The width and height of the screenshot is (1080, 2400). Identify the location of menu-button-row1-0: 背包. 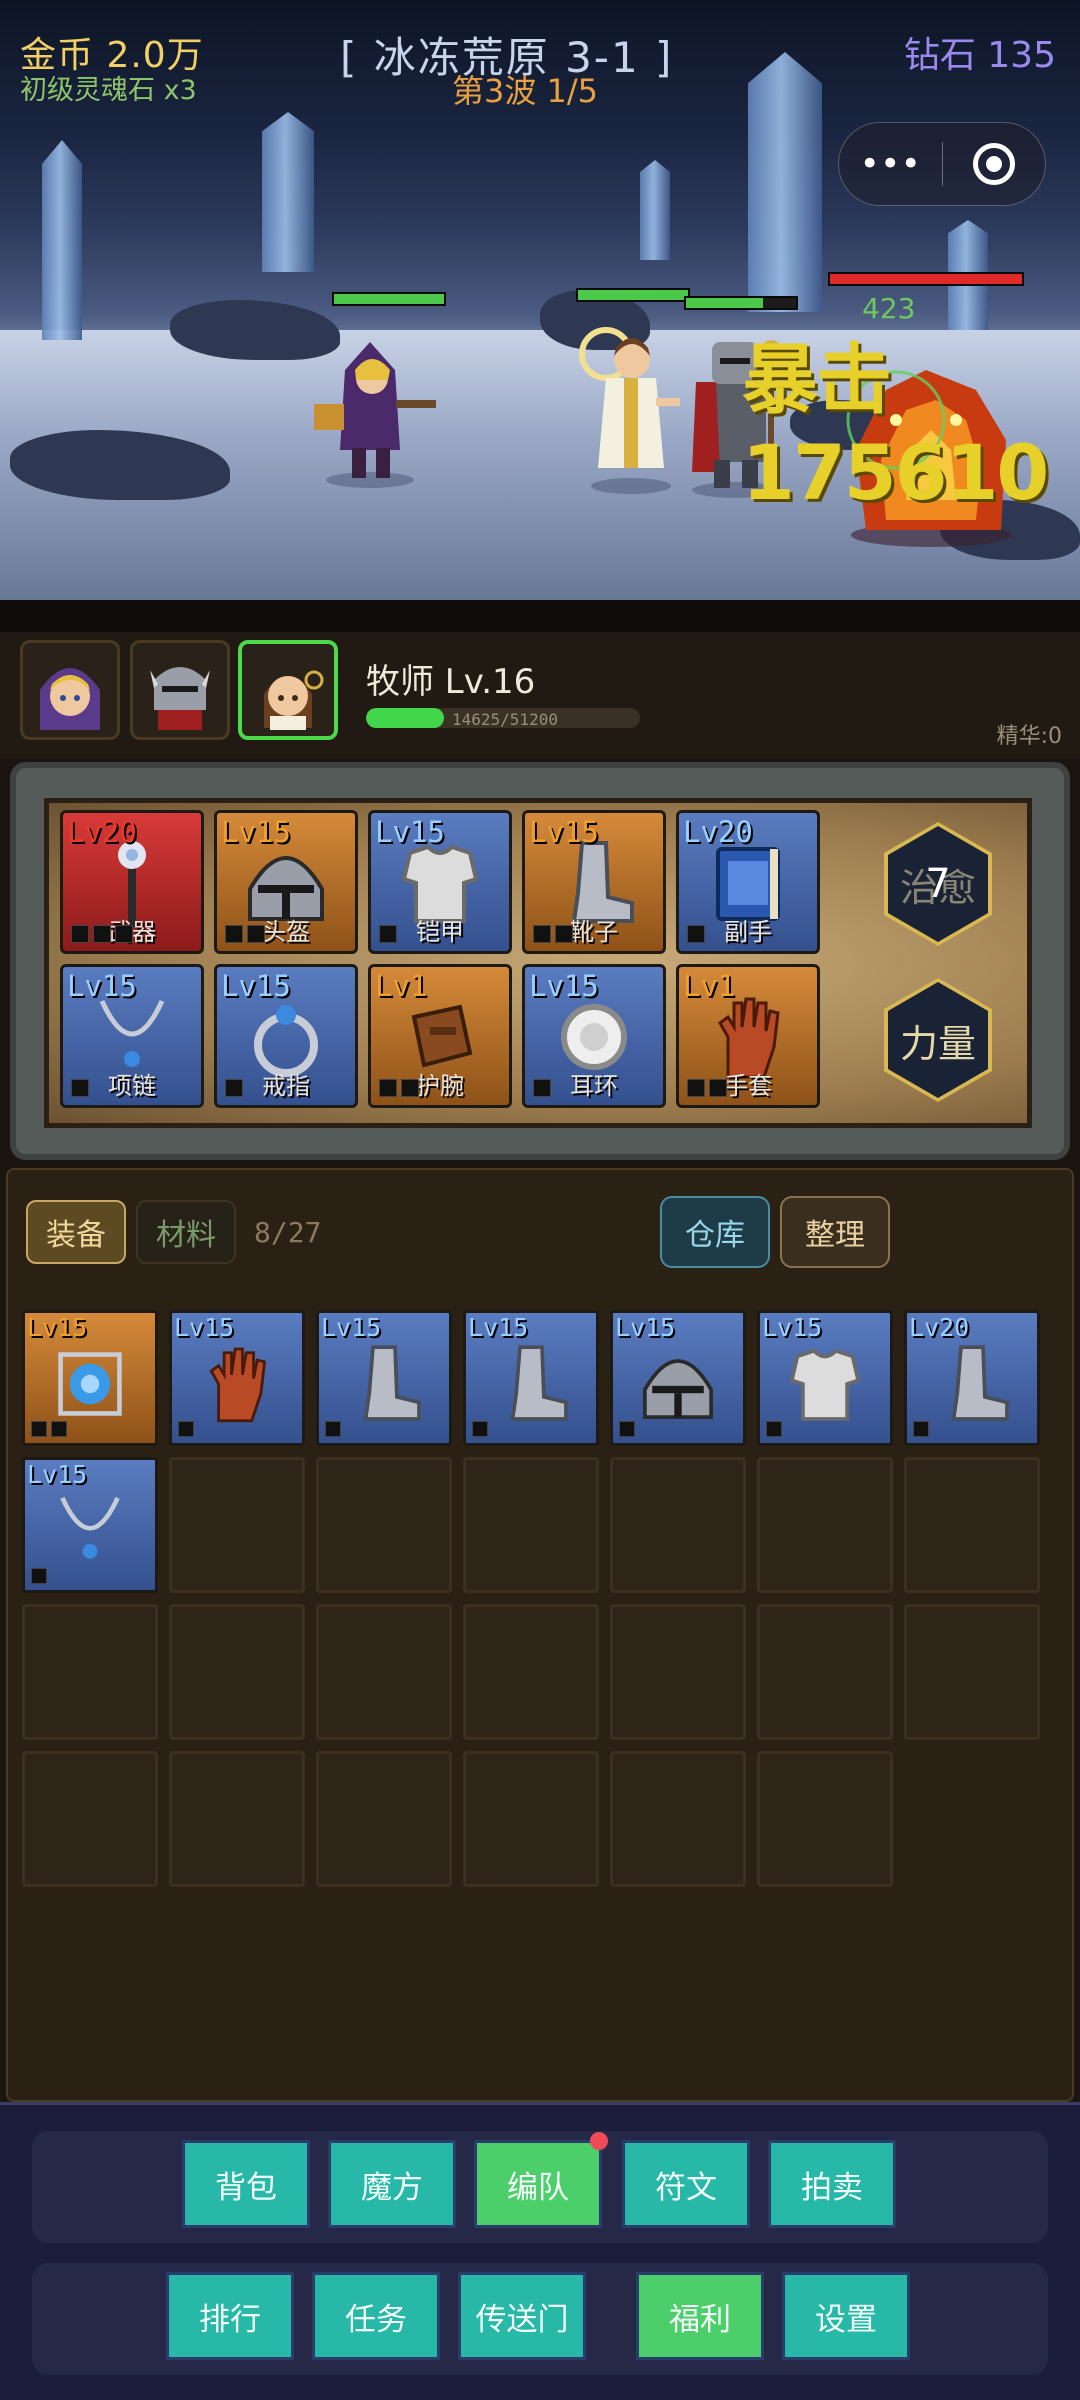
(246, 2184).